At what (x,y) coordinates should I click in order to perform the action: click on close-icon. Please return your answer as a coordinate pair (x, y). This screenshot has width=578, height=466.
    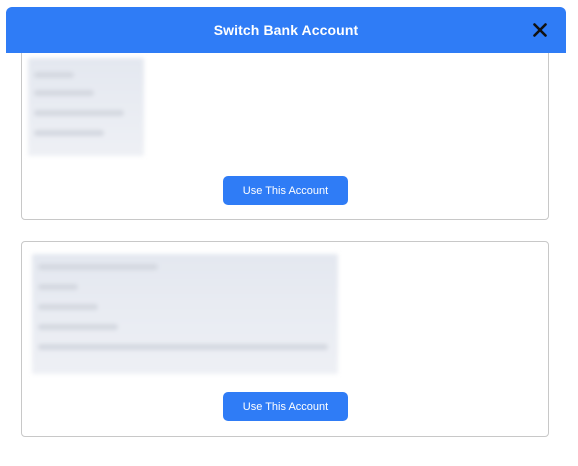
    Looking at the image, I should click on (540, 30).